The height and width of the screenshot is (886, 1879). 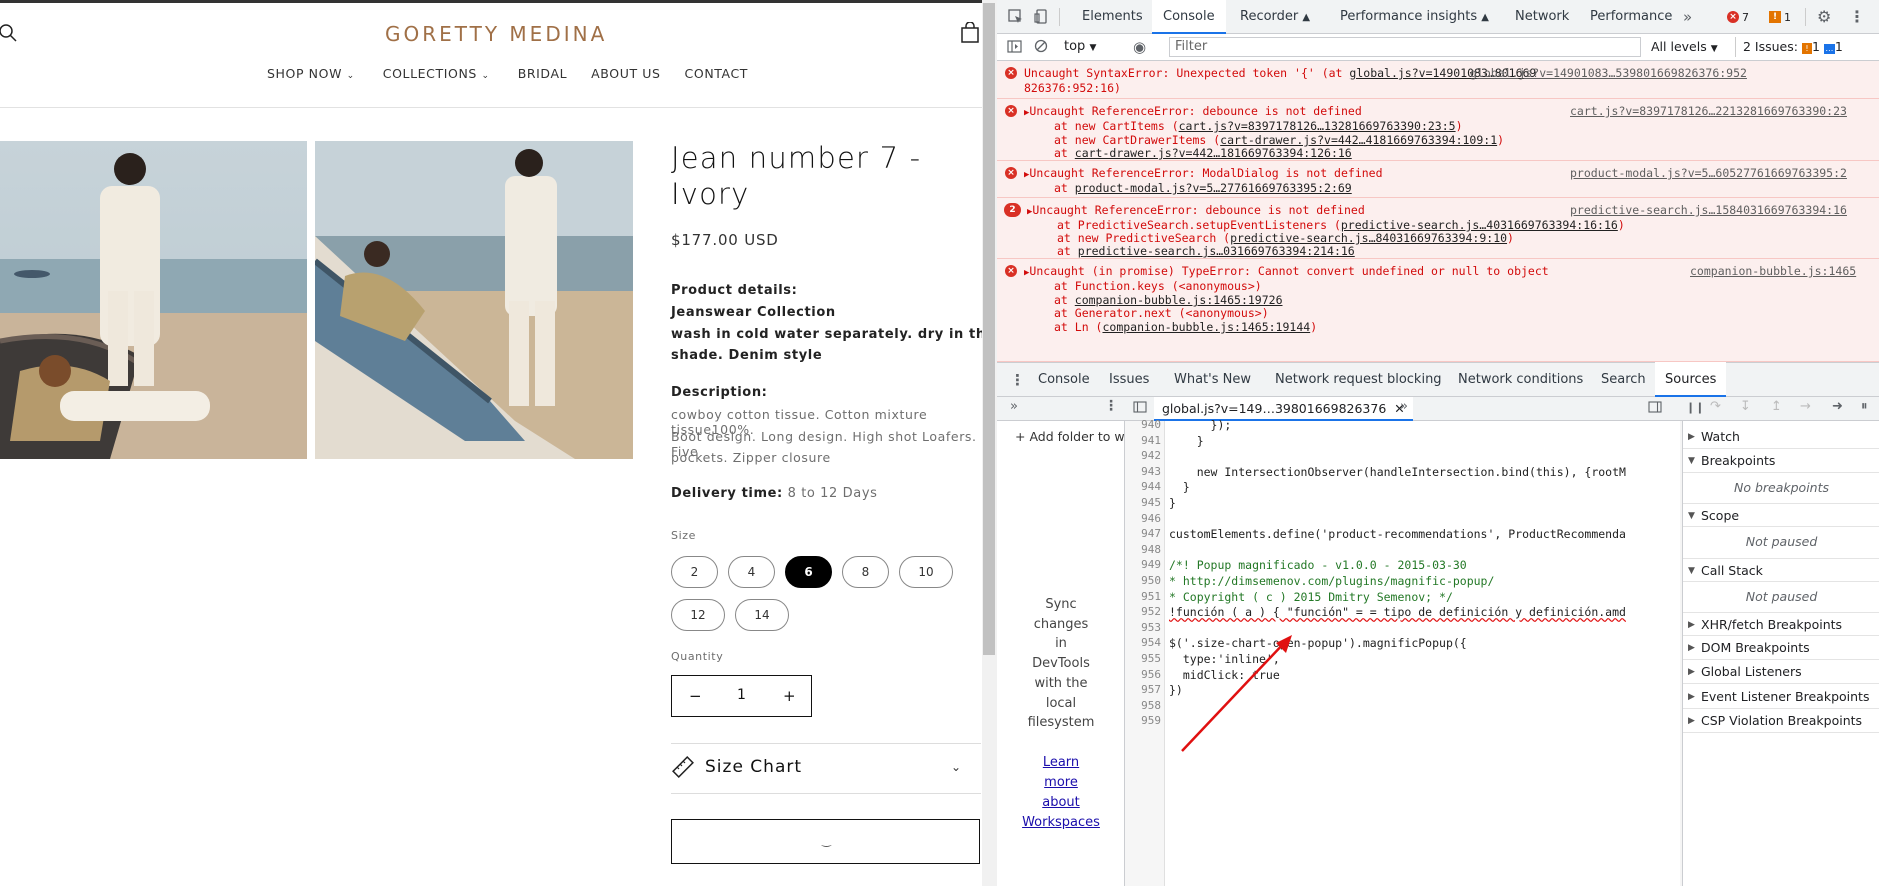 I want to click on line-number: 957, so click(x=1143, y=689).